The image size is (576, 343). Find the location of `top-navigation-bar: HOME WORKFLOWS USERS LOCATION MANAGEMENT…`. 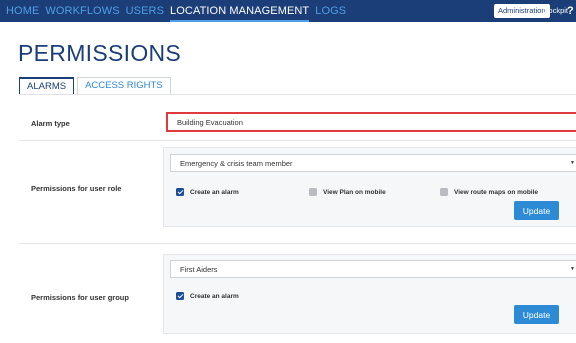

top-navigation-bar: HOME WORKFLOWS USERS LOCATION MANAGEMENT… is located at coordinates (288, 11).